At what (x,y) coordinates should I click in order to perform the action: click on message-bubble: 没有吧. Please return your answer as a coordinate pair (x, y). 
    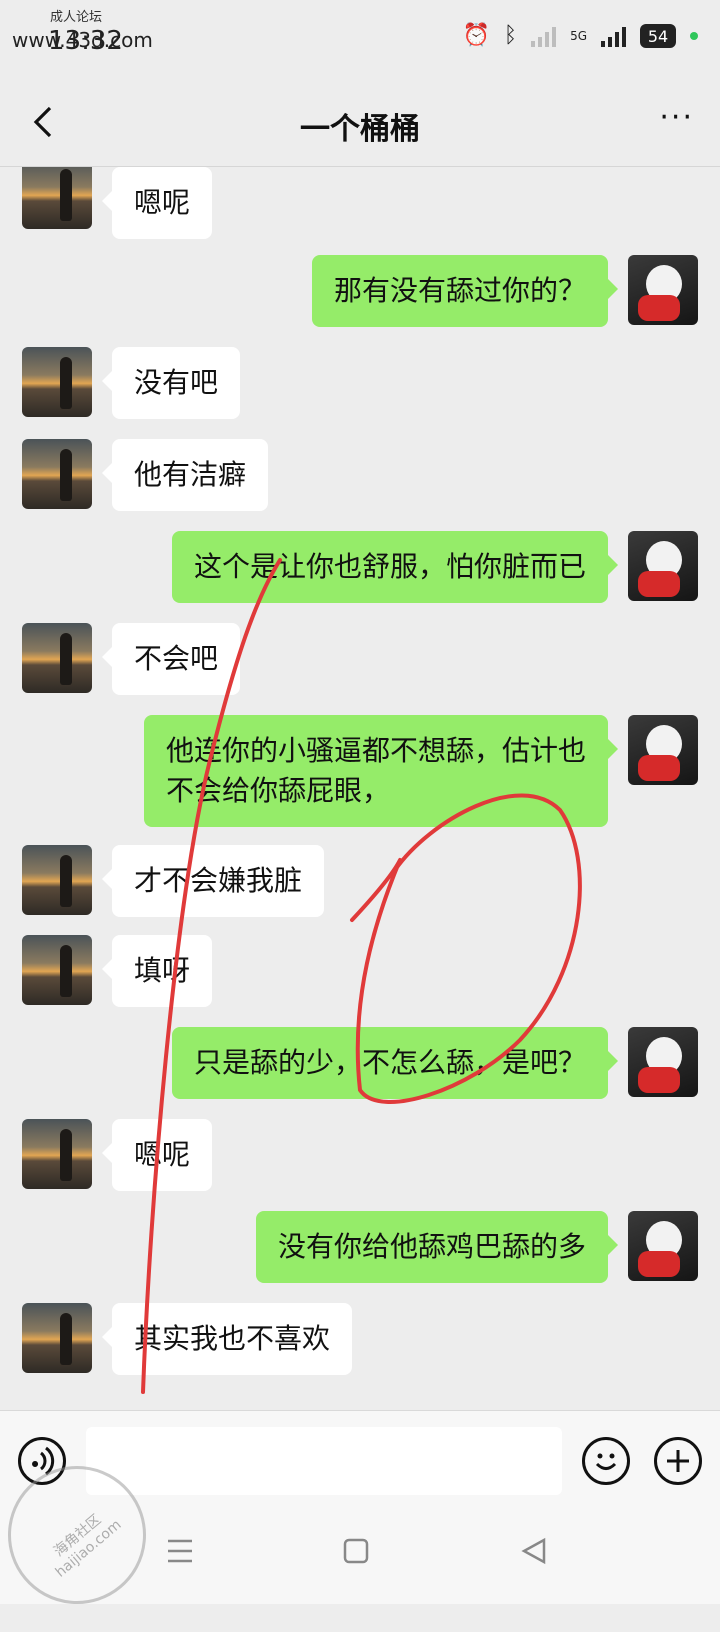
    Looking at the image, I should click on (171, 383).